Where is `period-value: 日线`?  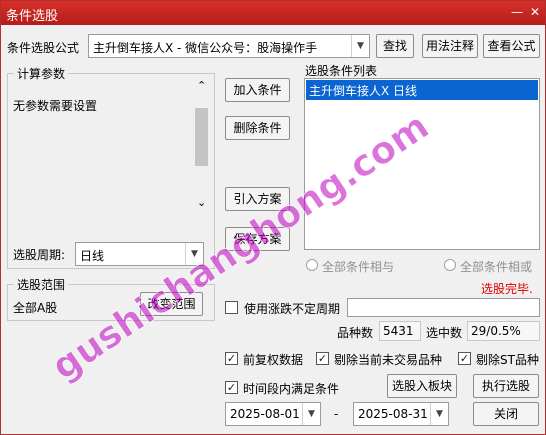 period-value: 日线 is located at coordinates (92, 256).